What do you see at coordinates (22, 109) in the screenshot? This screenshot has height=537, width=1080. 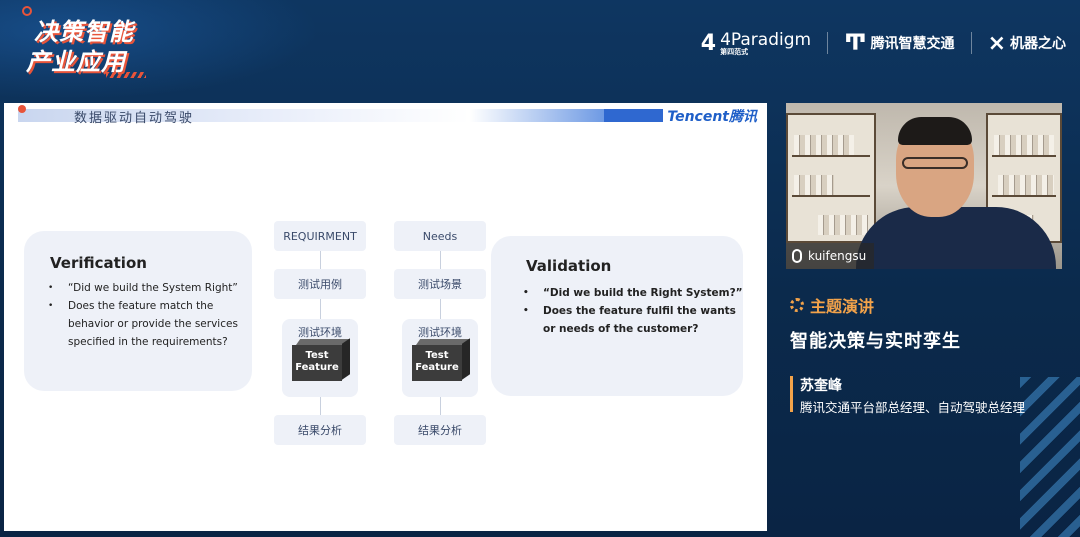 I see `location-pin-icon` at bounding box center [22, 109].